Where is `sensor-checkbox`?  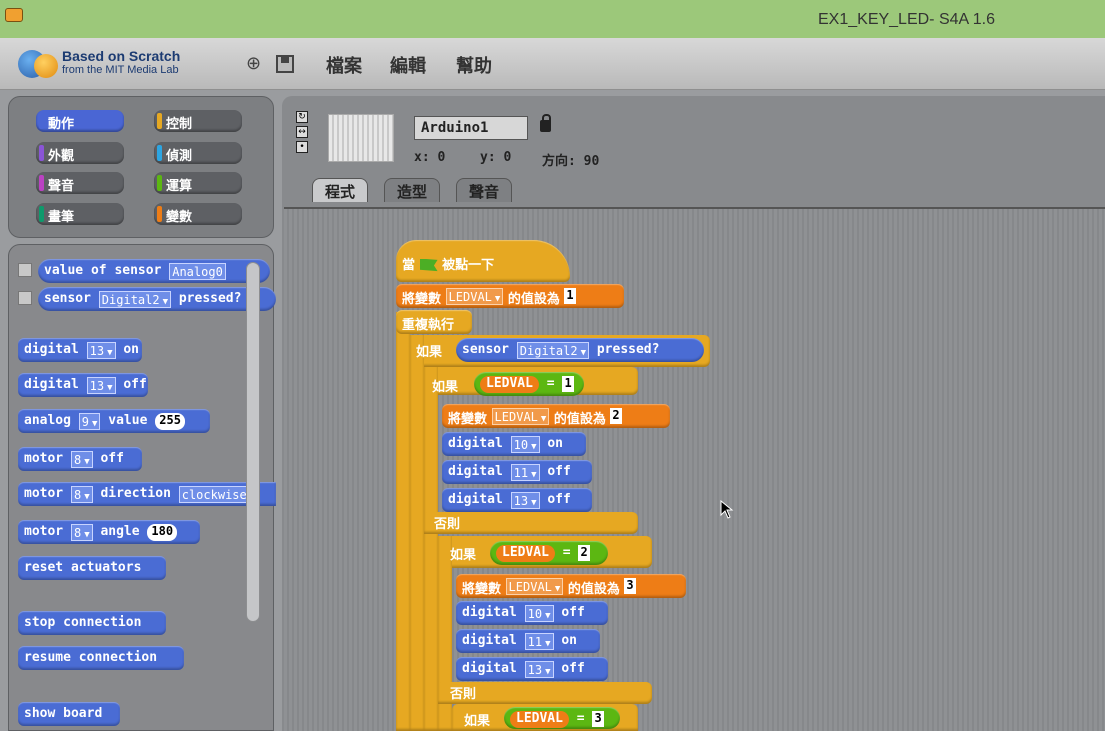
sensor-checkbox is located at coordinates (25, 270).